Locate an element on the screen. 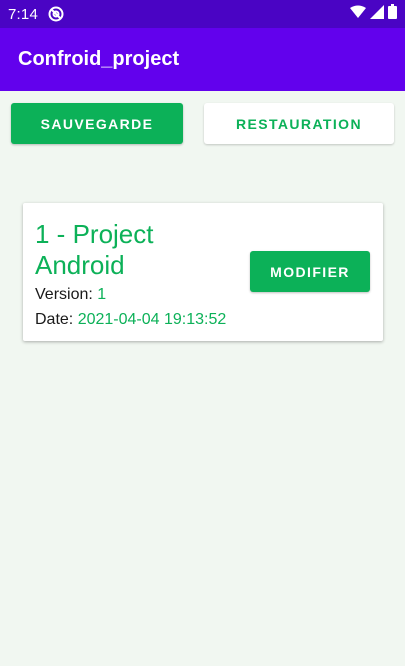 Image resolution: width=405 pixels, height=666 pixels. date-label: Date: is located at coordinates (54, 319).